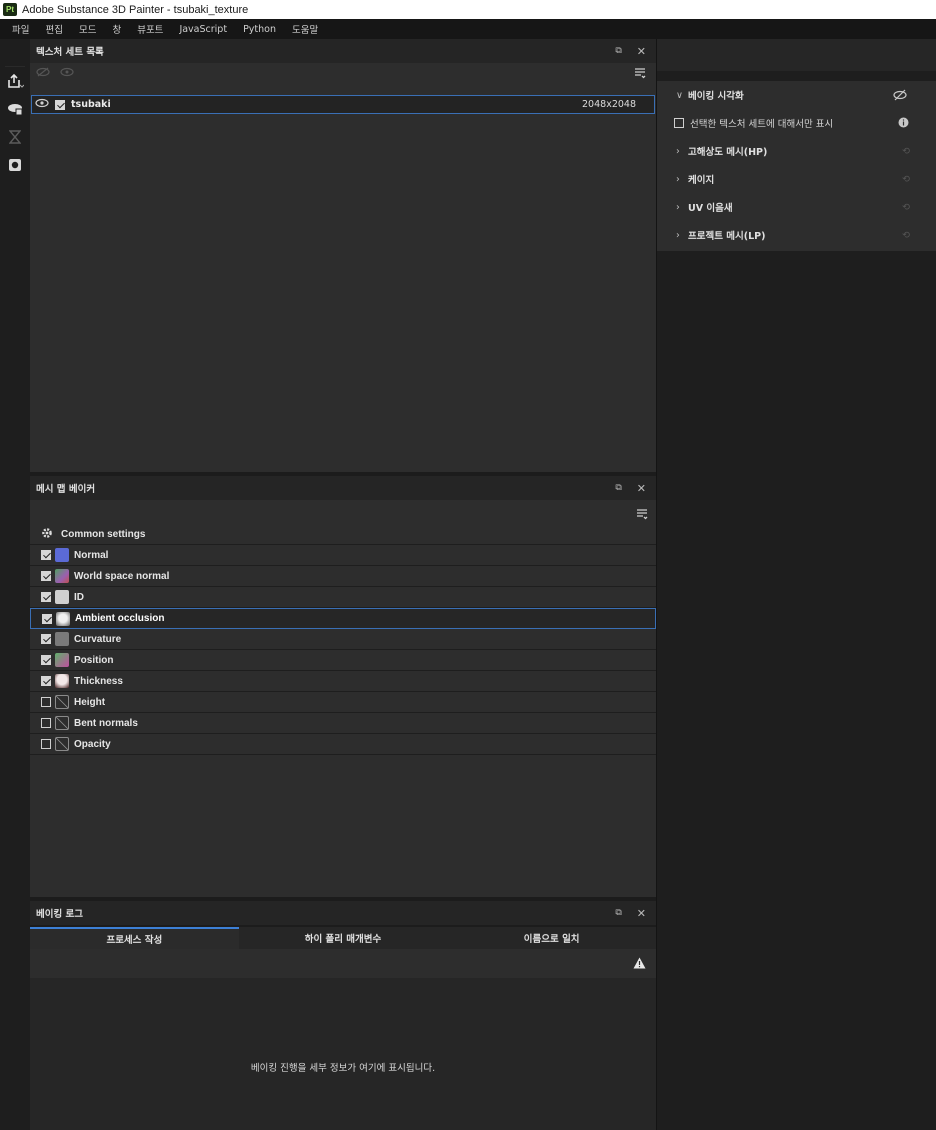 The image size is (936, 1130). I want to click on section-high-poly-mesh: › 고해상도 메시(HP) ⟲, so click(796, 151).